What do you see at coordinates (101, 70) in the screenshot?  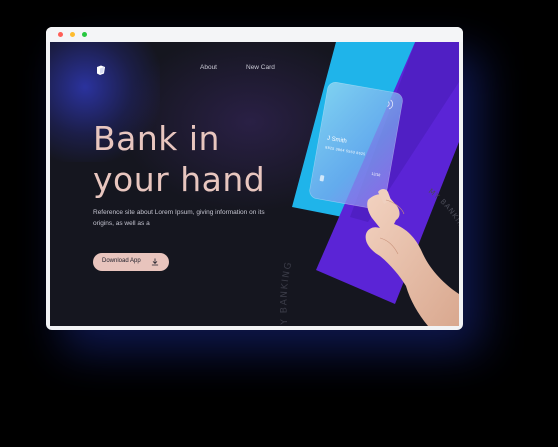 I see `book-icon` at bounding box center [101, 70].